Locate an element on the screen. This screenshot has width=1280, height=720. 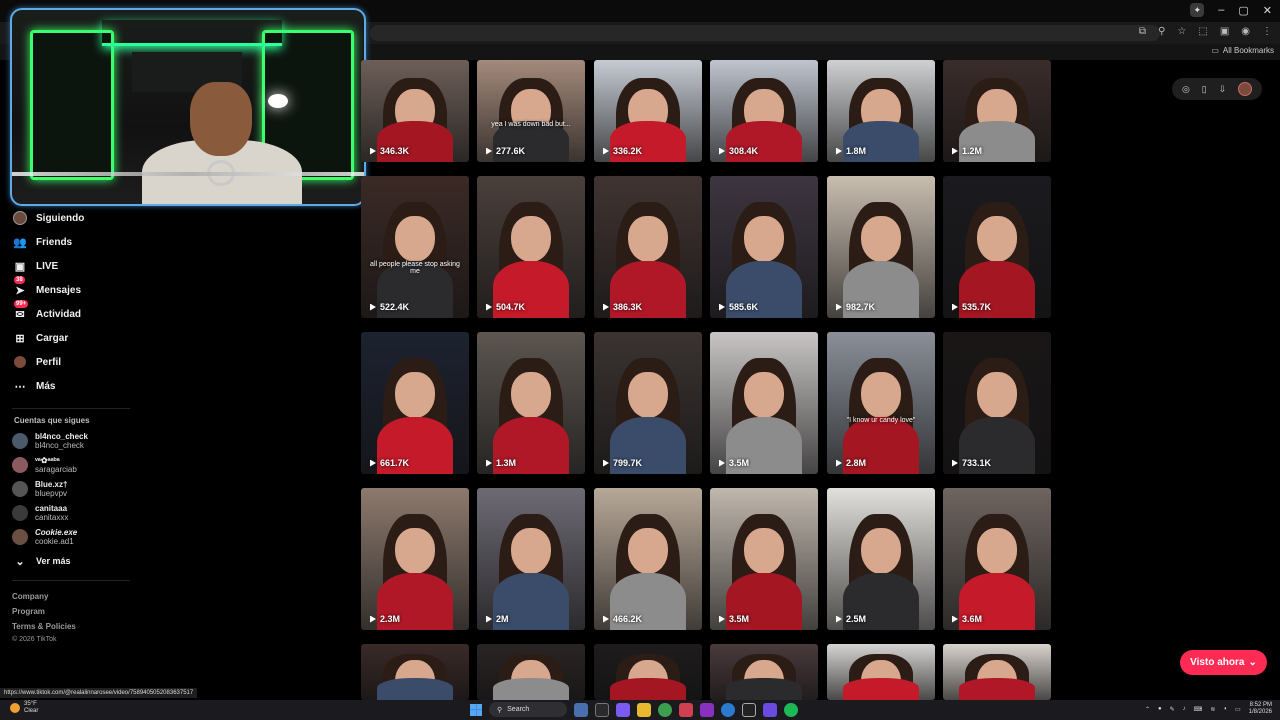
pen-icon: ✎ is located at coordinates (1172, 709).